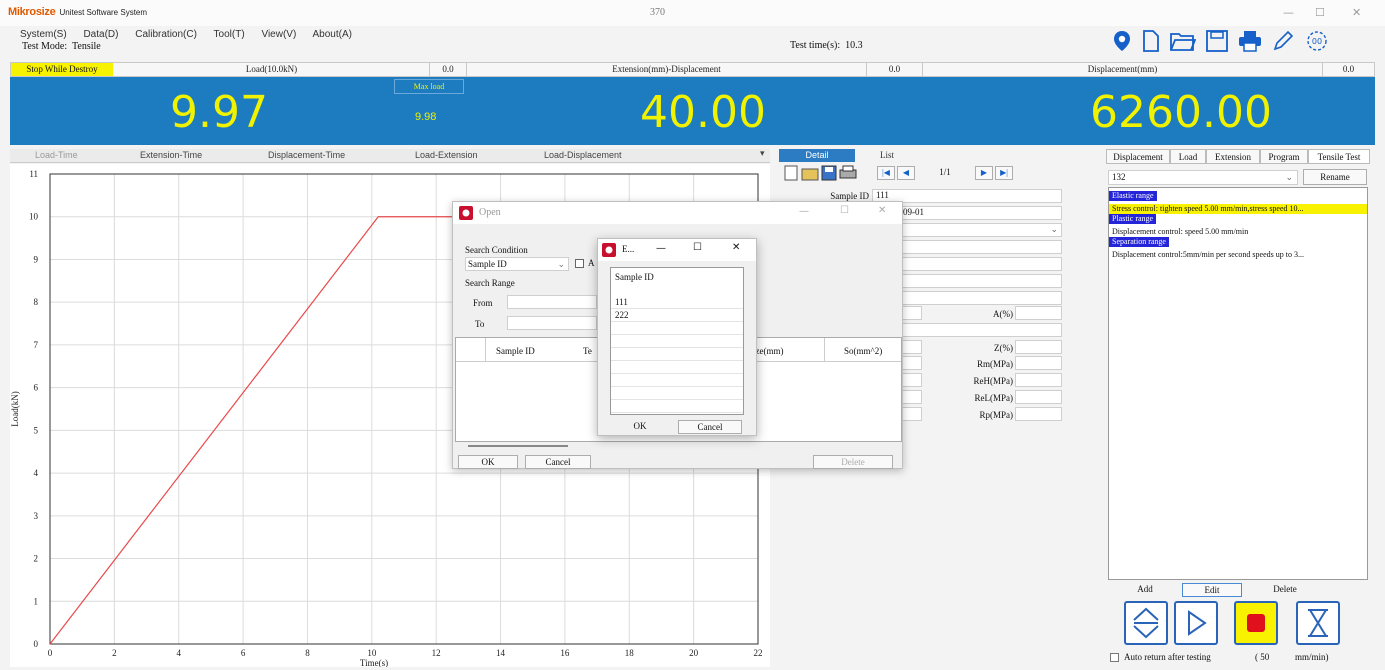 The height and width of the screenshot is (670, 1385). What do you see at coordinates (1138, 156) in the screenshot?
I see `tab-displacement: Displacement` at bounding box center [1138, 156].